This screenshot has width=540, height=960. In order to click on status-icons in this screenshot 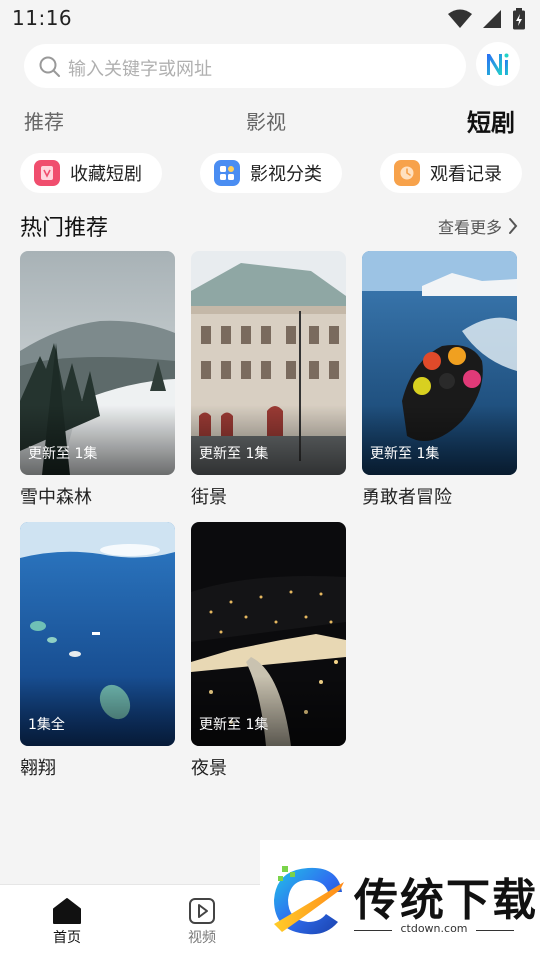, I will do `click(487, 19)`.